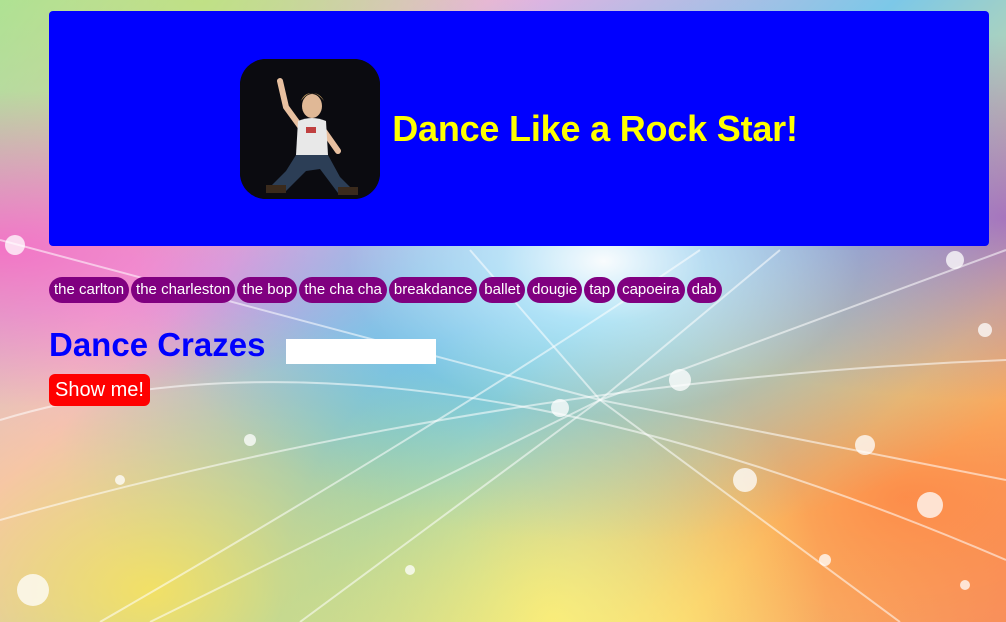 This screenshot has height=622, width=1006. I want to click on show-me-button: Show me!, so click(99, 390).